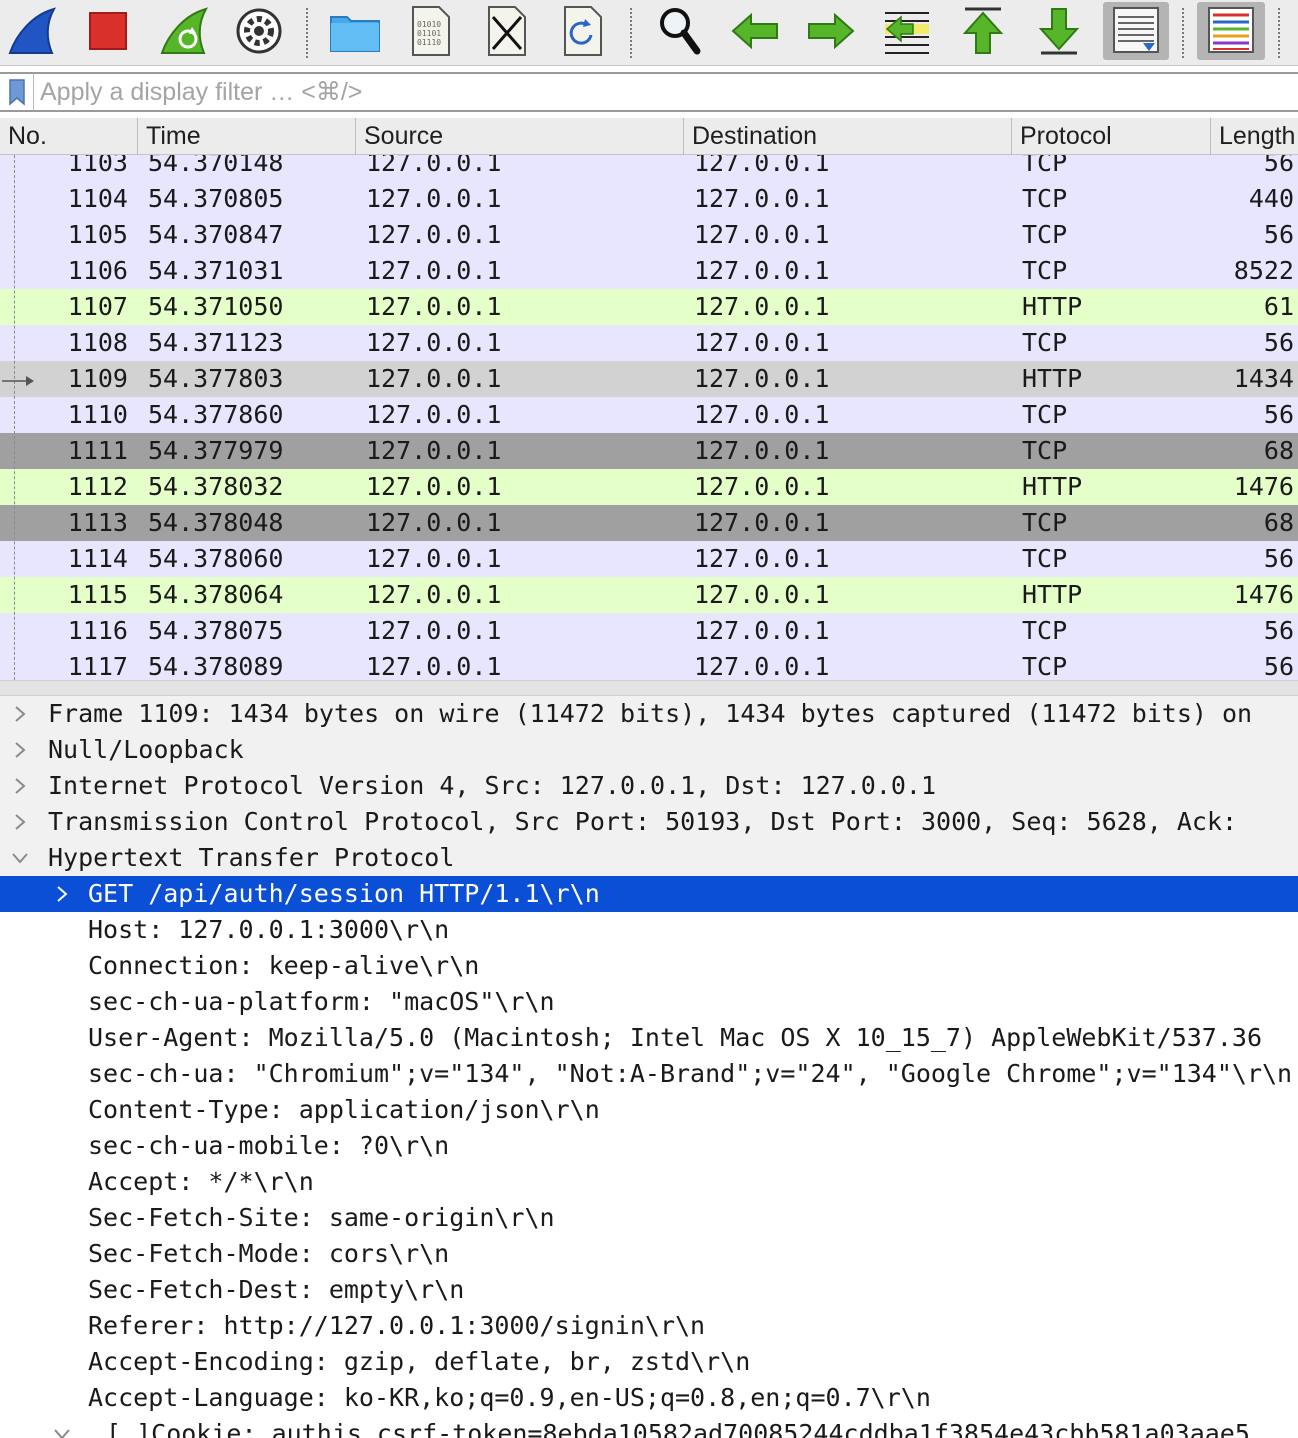 This screenshot has height=1438, width=1298. Describe the element at coordinates (649, 595) in the screenshot. I see `packet-row: 1115 54.378064 127.0.0.1 127.0.0.1 HTTP 1476` at that location.